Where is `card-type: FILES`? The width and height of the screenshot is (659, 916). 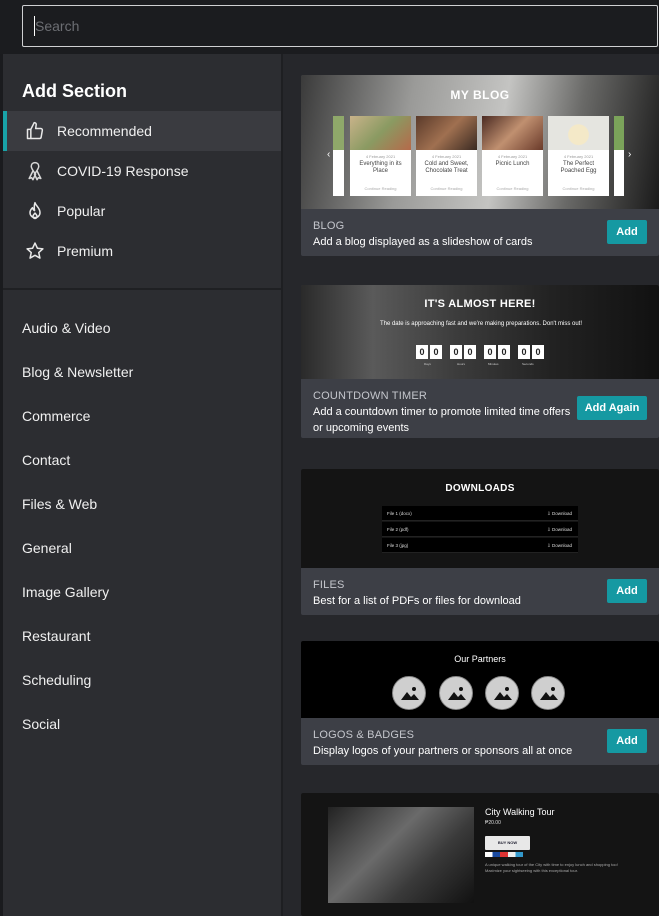 card-type: FILES is located at coordinates (329, 585).